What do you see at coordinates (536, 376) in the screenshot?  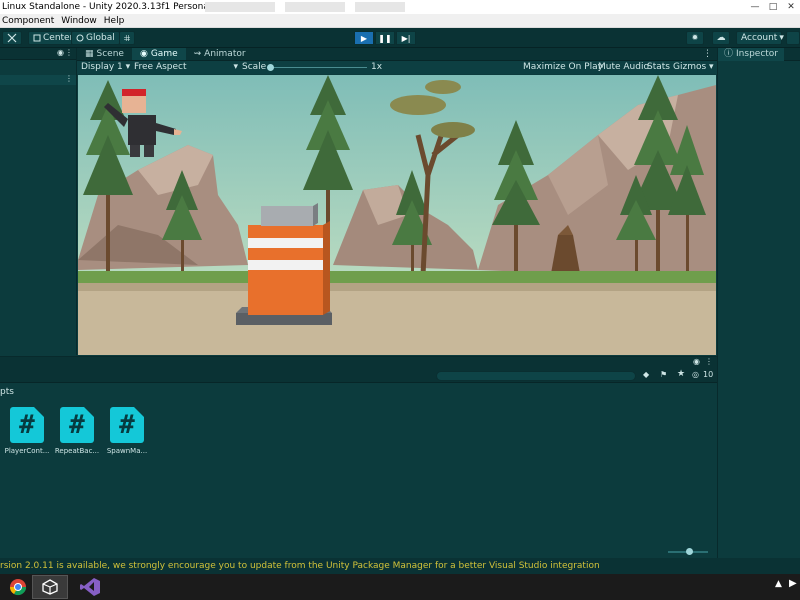 I see `project-search-input` at bounding box center [536, 376].